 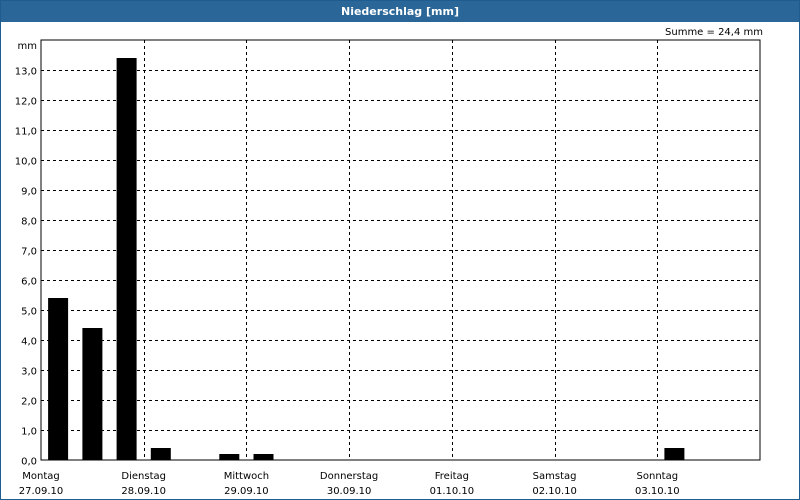 What do you see at coordinates (29, 402) in the screenshot?
I see `y-tick-label: 2,0` at bounding box center [29, 402].